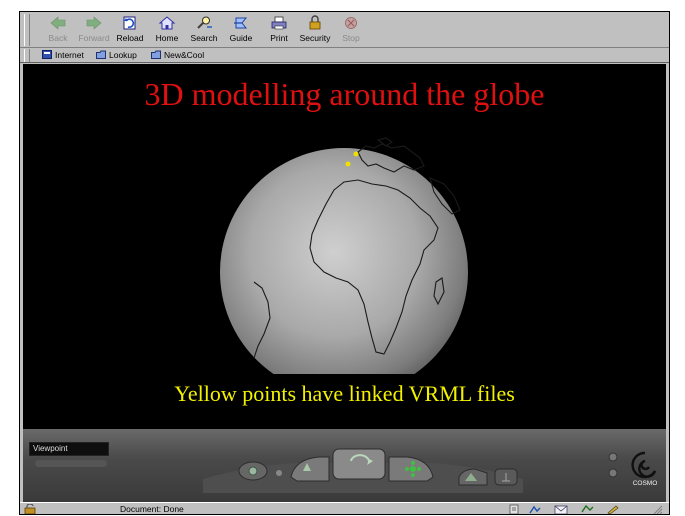 The width and height of the screenshot is (685, 516). Describe the element at coordinates (204, 22) in the screenshot. I see `search-icon` at that location.